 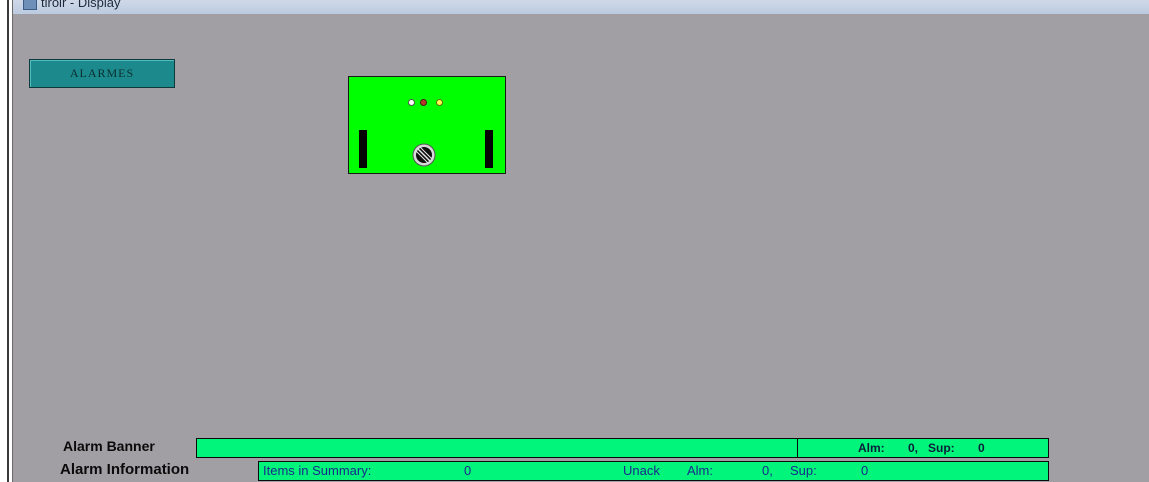 I want to click on yellow-indicator-light-icon, so click(x=439, y=102).